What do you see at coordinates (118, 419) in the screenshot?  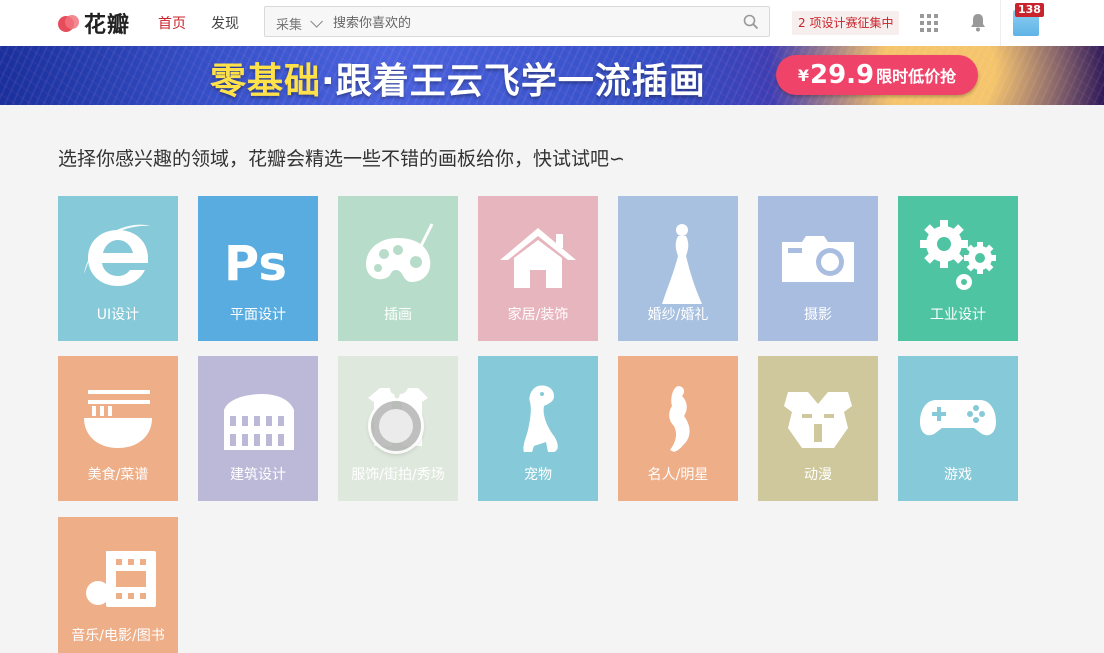 I see `noodle-bowl-icon` at bounding box center [118, 419].